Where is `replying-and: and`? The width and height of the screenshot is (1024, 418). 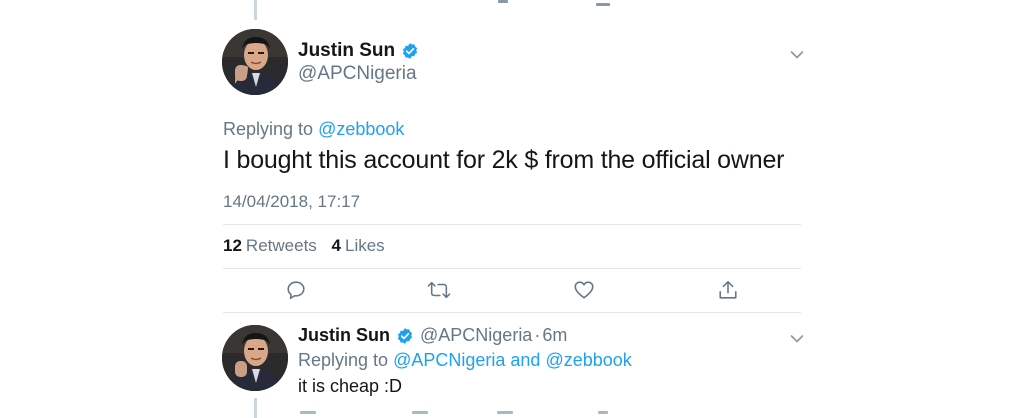
replying-and: and is located at coordinates (525, 360).